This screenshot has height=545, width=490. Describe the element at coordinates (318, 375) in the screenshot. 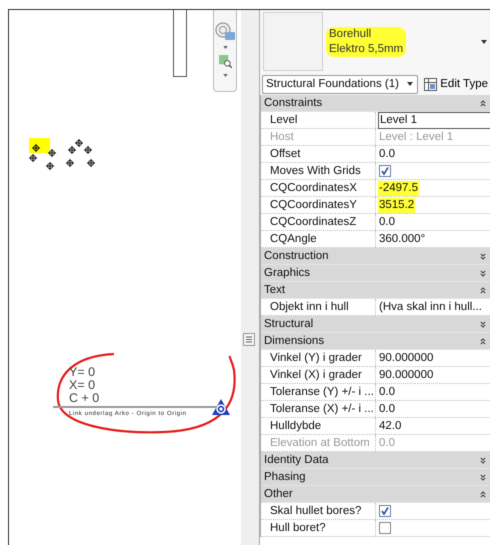

I see `property-label: Vinkel (X) i grader` at that location.